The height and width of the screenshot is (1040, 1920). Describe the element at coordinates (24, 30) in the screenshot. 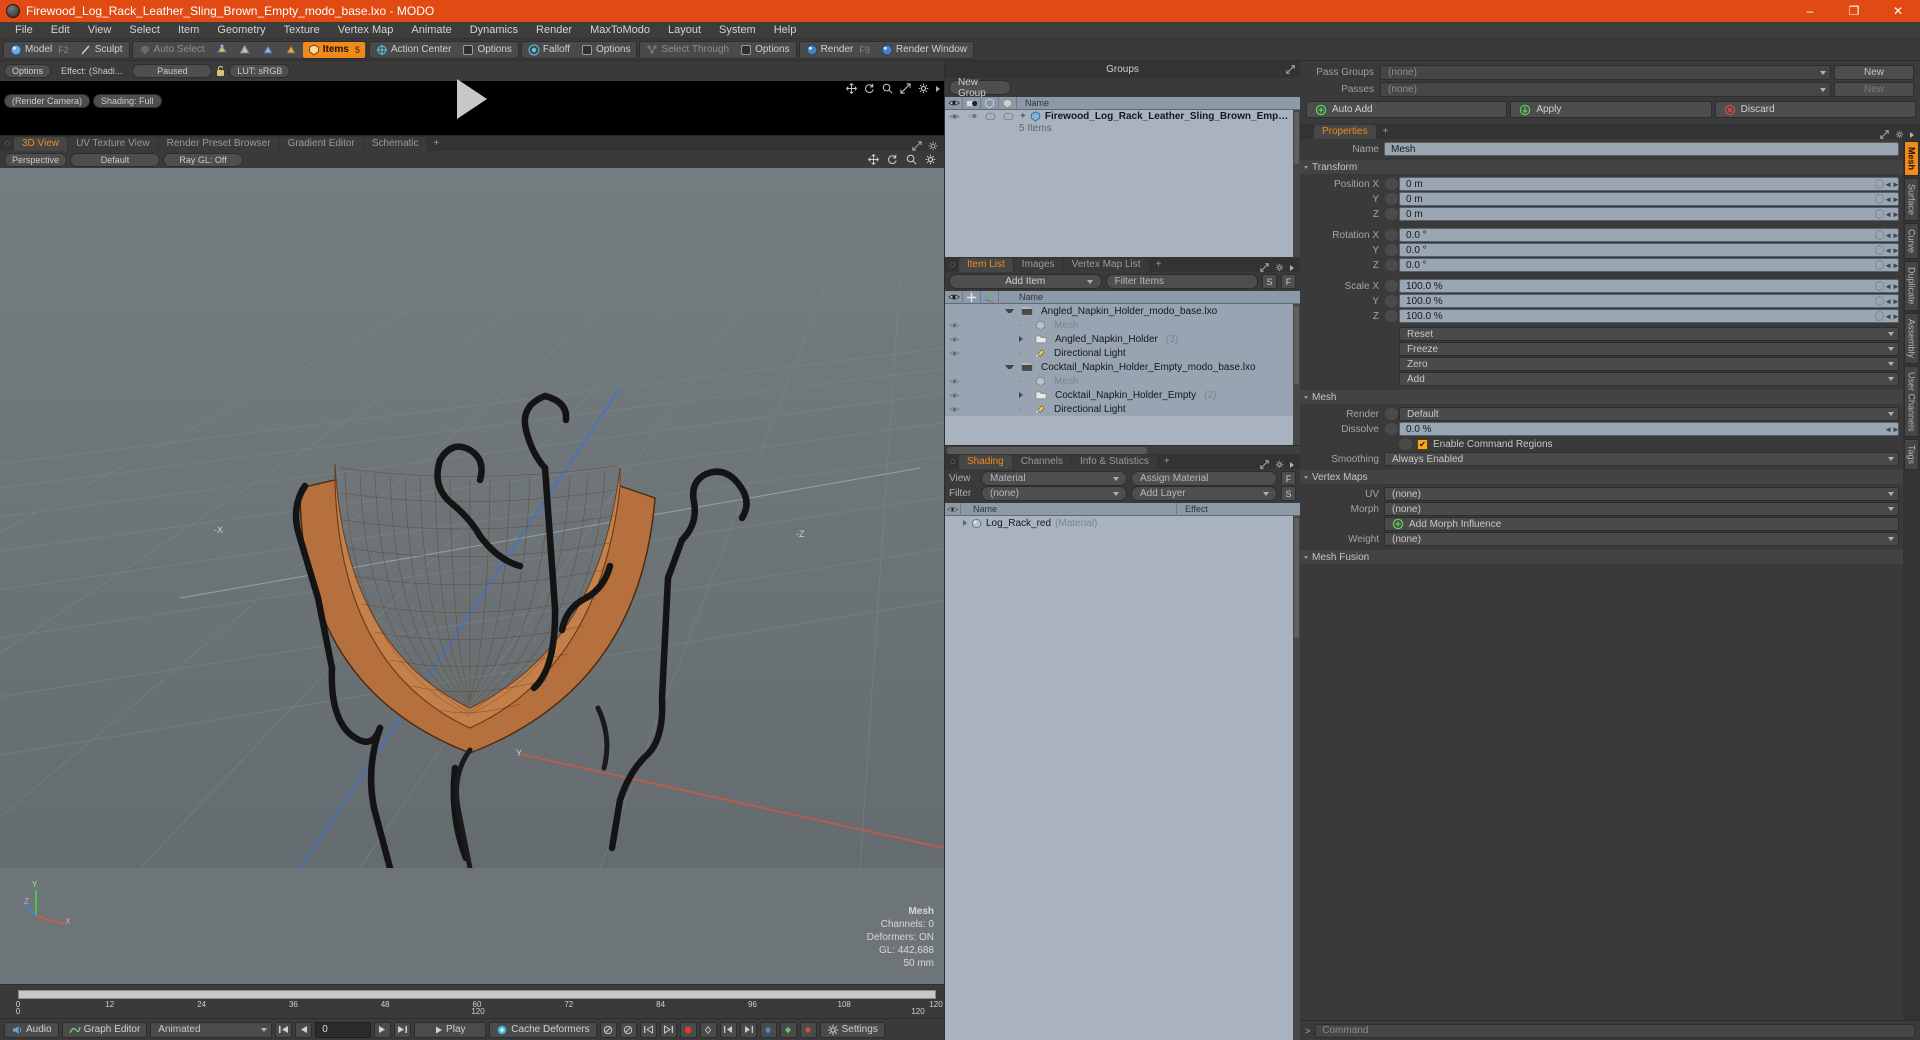

I see `menu-file: File` at that location.